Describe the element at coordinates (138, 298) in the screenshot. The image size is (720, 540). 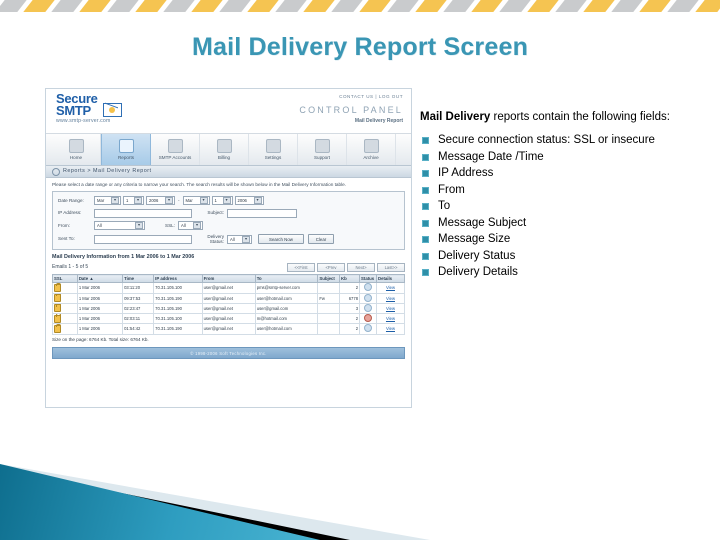
I see `cell-time: 09:37:53` at that location.